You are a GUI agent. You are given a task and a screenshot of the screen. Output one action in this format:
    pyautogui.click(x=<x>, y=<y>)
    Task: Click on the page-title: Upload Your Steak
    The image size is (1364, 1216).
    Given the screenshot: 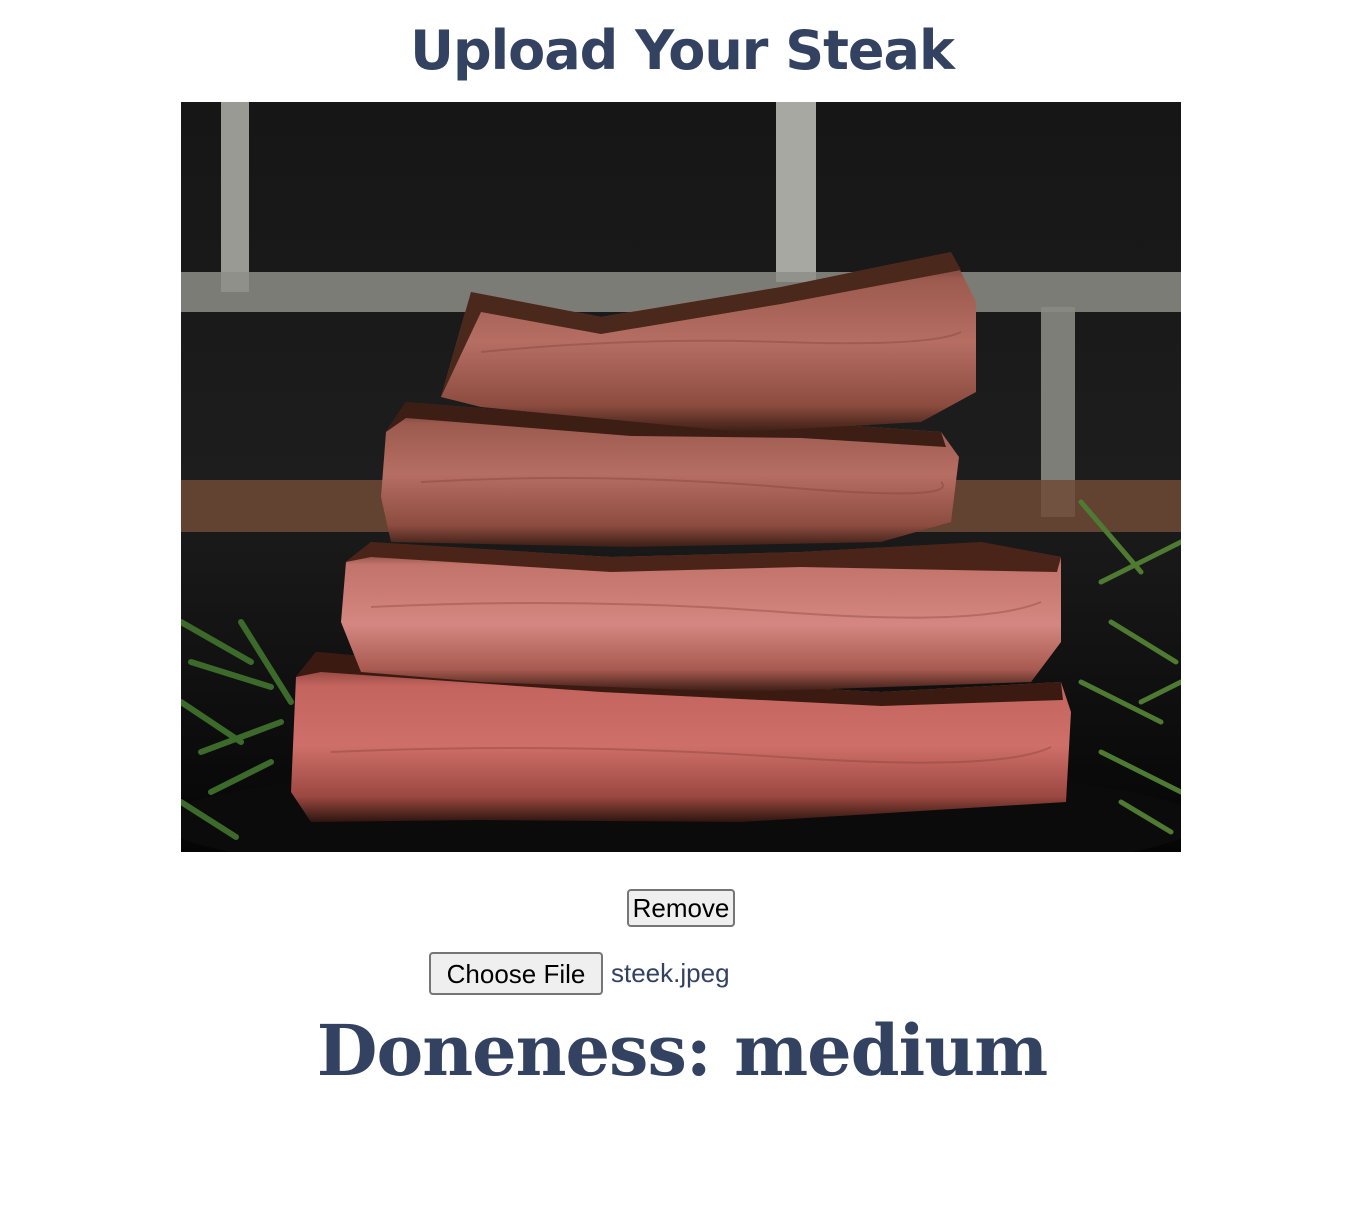 What is the action you would take?
    pyautogui.click(x=682, y=50)
    